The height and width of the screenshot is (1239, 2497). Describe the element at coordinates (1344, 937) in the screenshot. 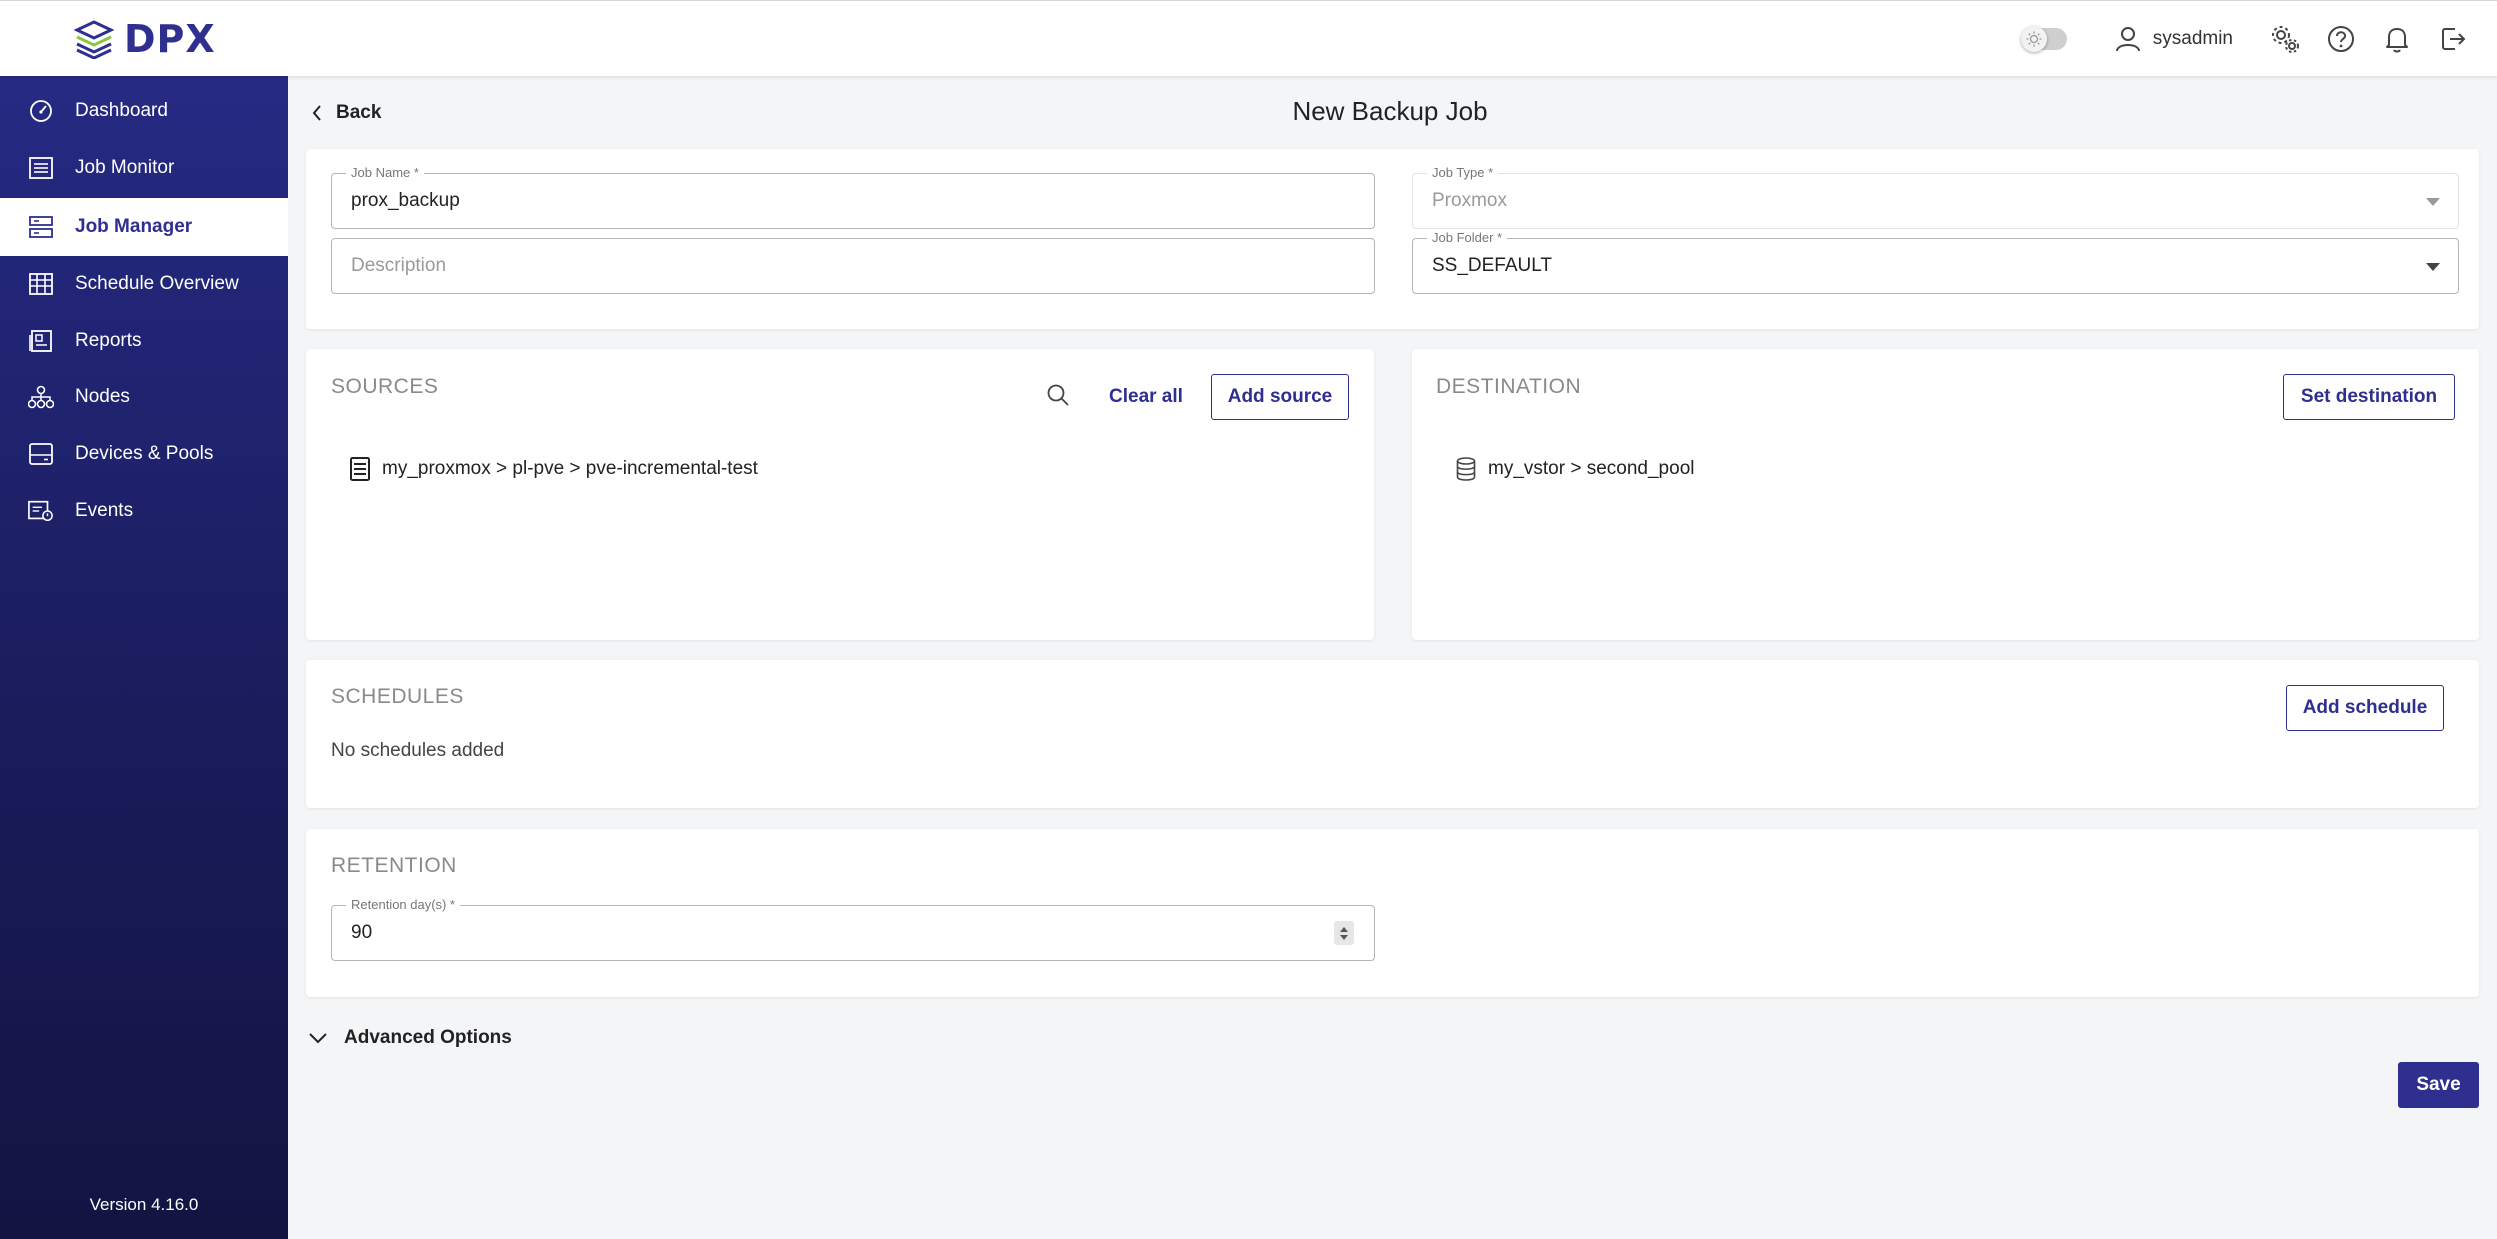

I see `stepper-down-icon` at that location.